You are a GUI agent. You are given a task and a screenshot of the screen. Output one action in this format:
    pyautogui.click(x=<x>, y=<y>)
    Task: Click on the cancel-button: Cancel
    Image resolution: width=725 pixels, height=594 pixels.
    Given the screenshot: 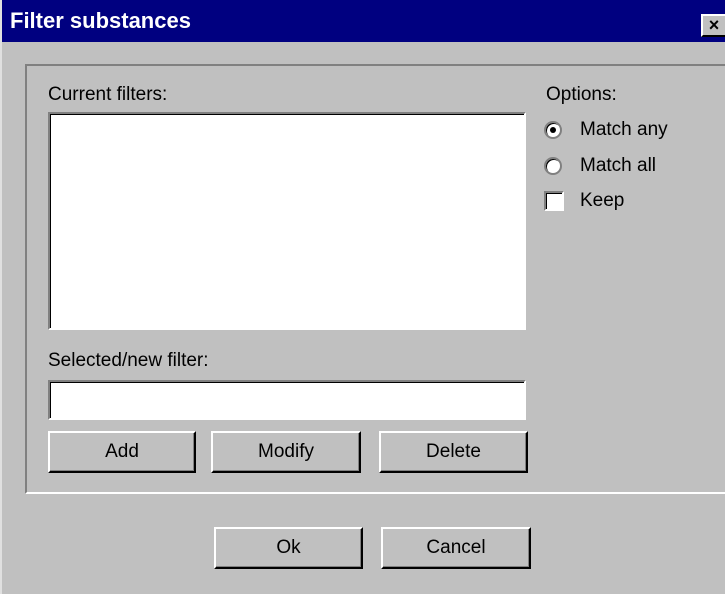 What is the action you would take?
    pyautogui.click(x=456, y=548)
    